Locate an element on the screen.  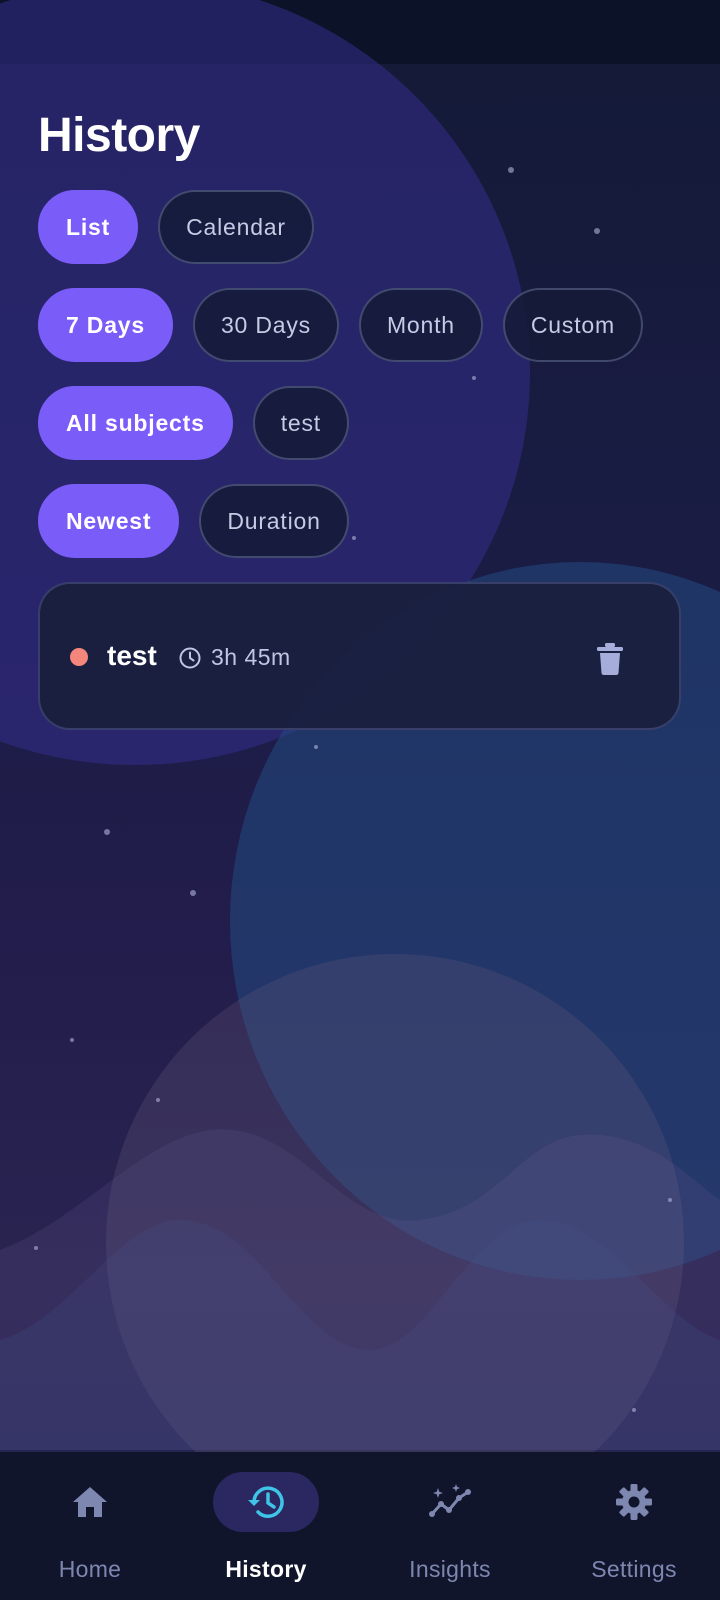
trash-icon is located at coordinates (610, 659).